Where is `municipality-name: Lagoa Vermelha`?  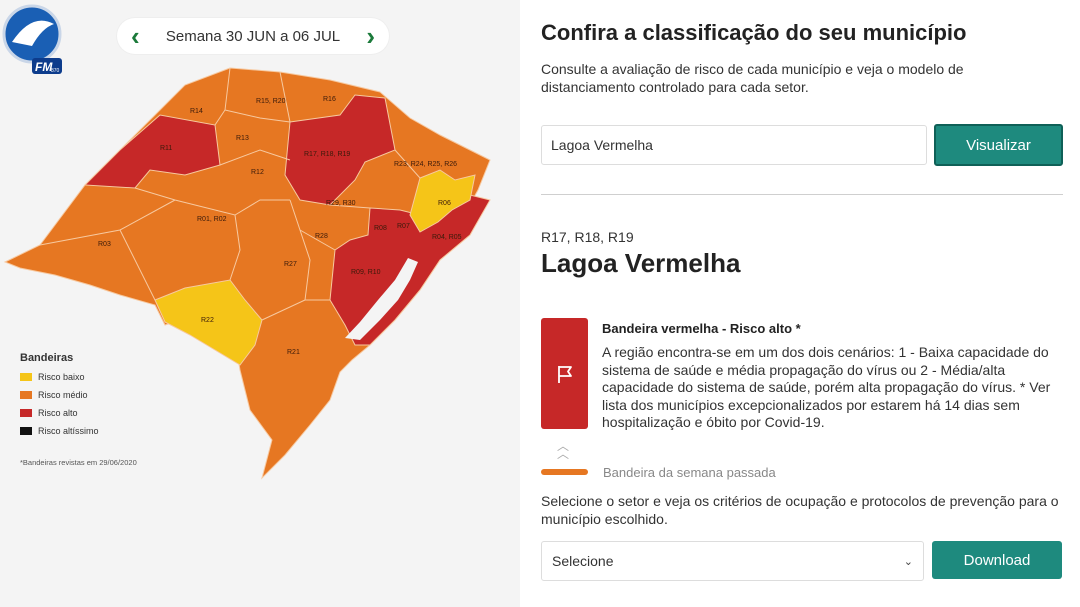
municipality-name: Lagoa Vermelha is located at coordinates (641, 263).